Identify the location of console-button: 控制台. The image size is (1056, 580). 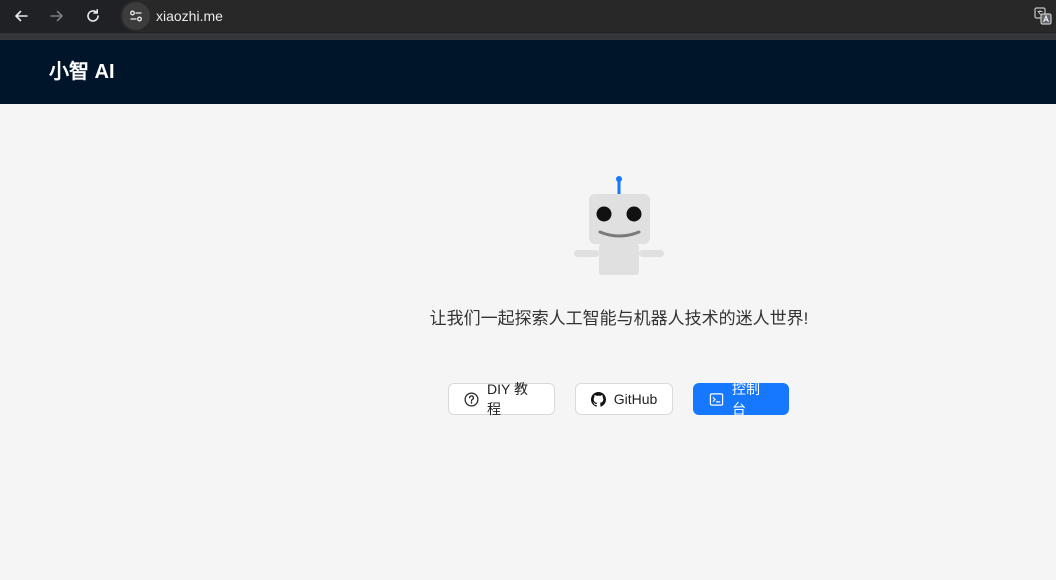
(741, 399).